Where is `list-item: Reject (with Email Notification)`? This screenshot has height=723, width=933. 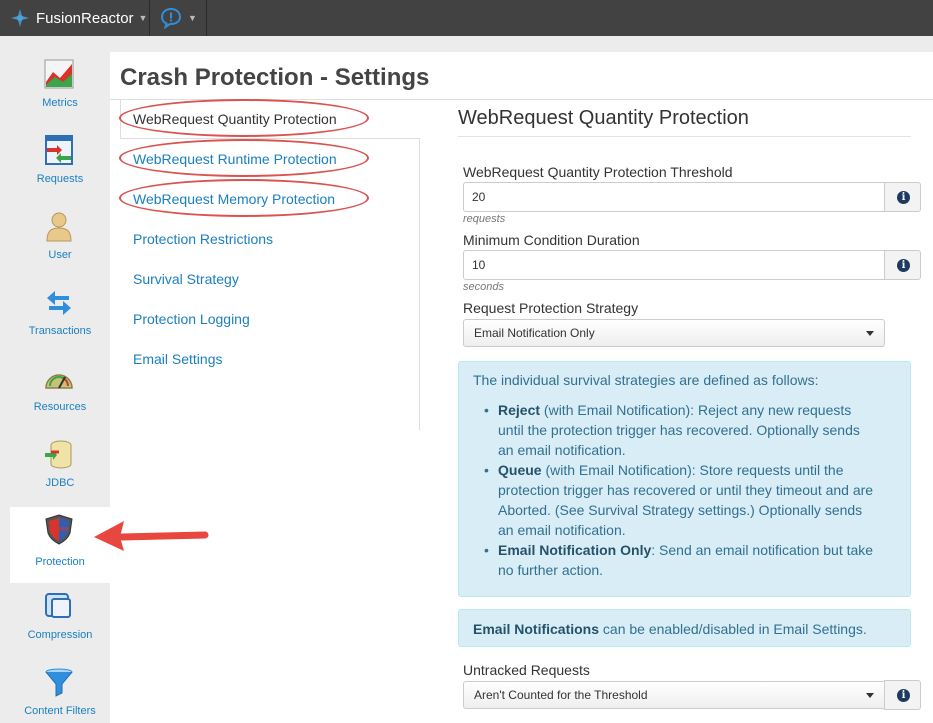
list-item: Reject (with Email Notification) is located at coordinates (679, 430).